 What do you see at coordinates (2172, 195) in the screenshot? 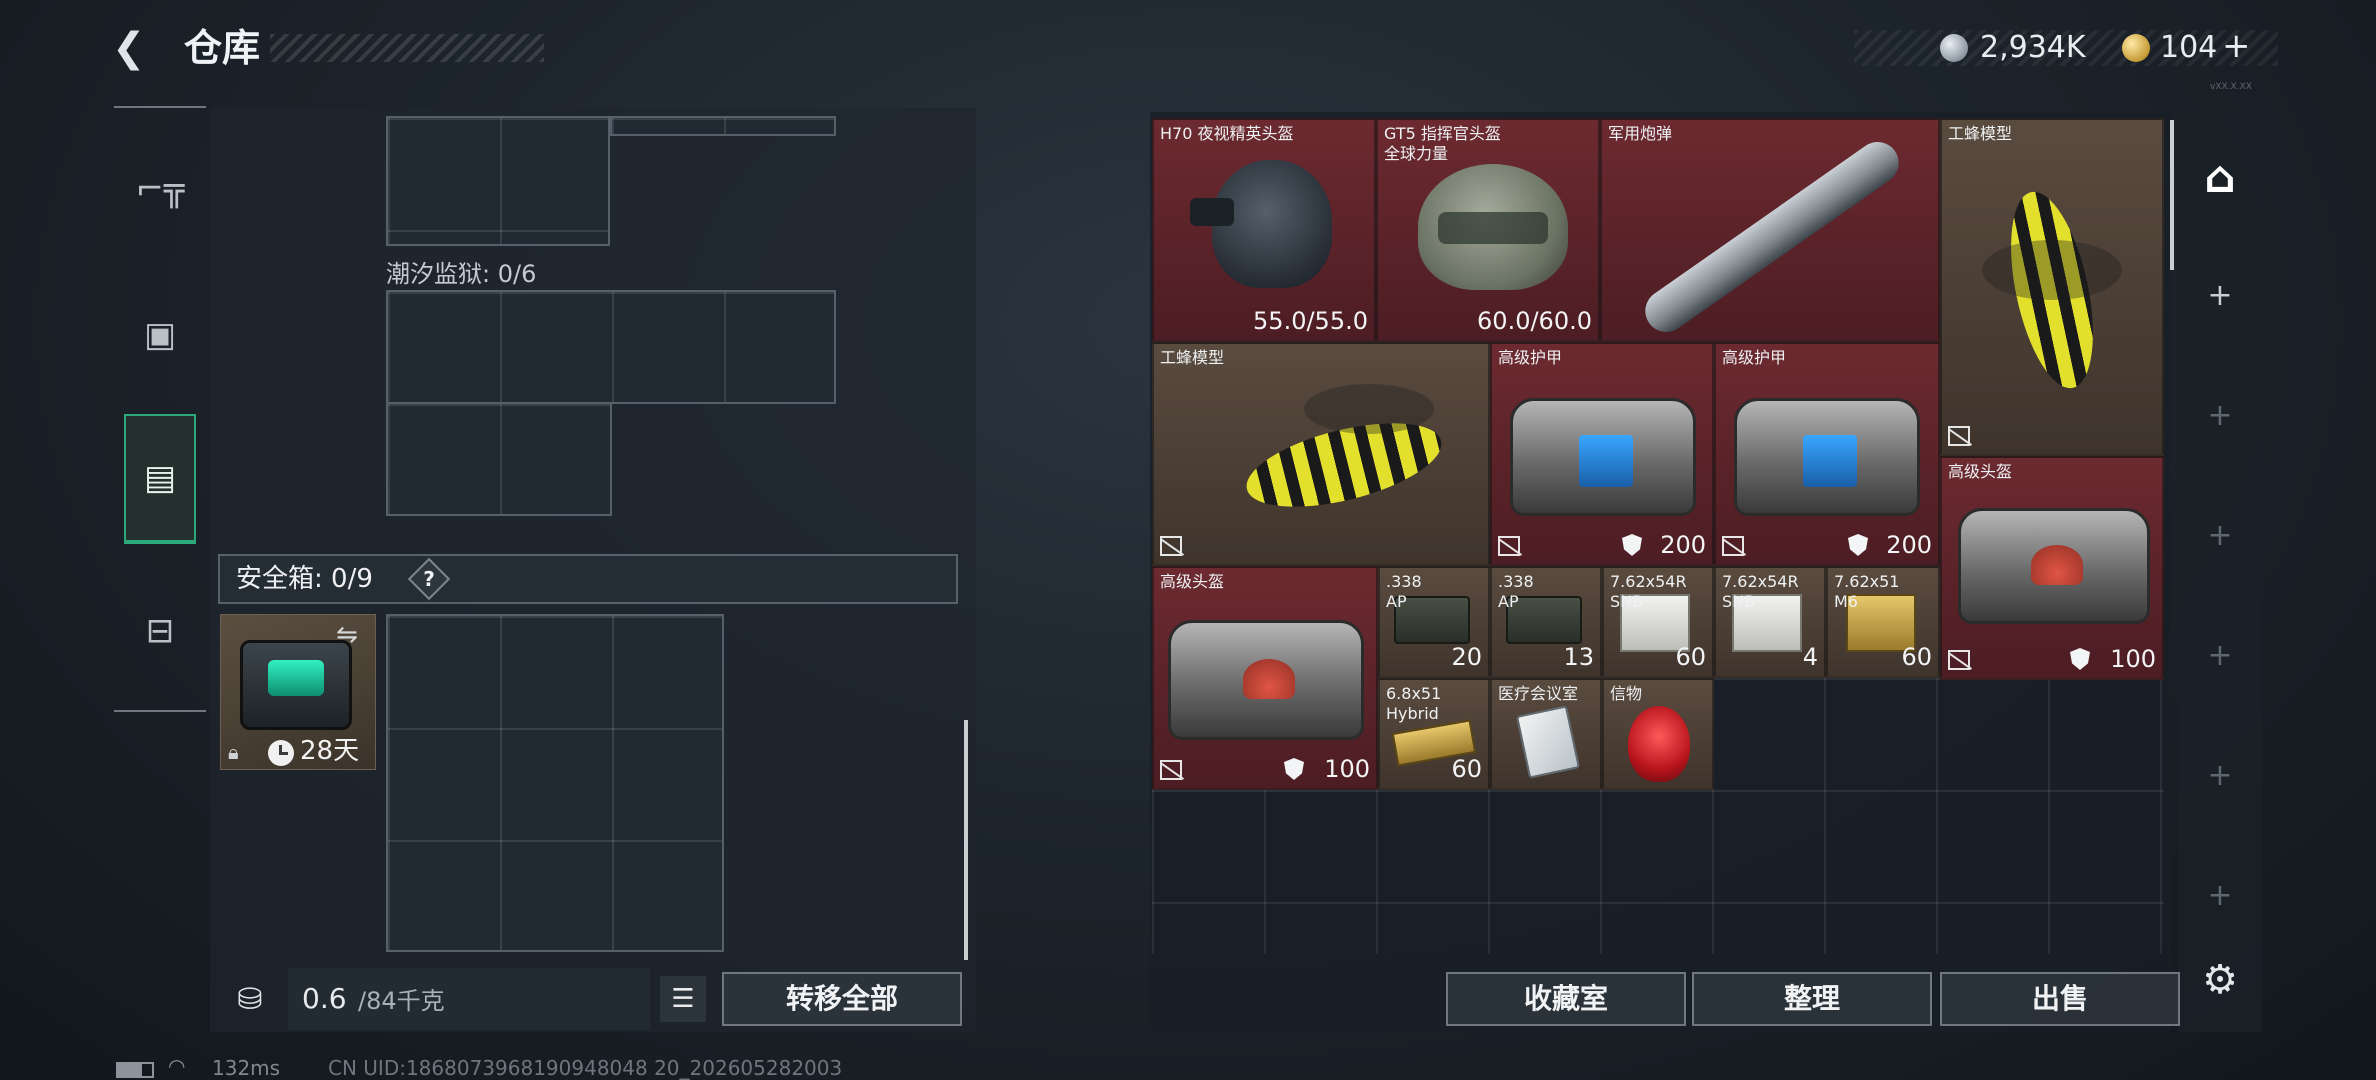
I see `storage-scrollbar` at bounding box center [2172, 195].